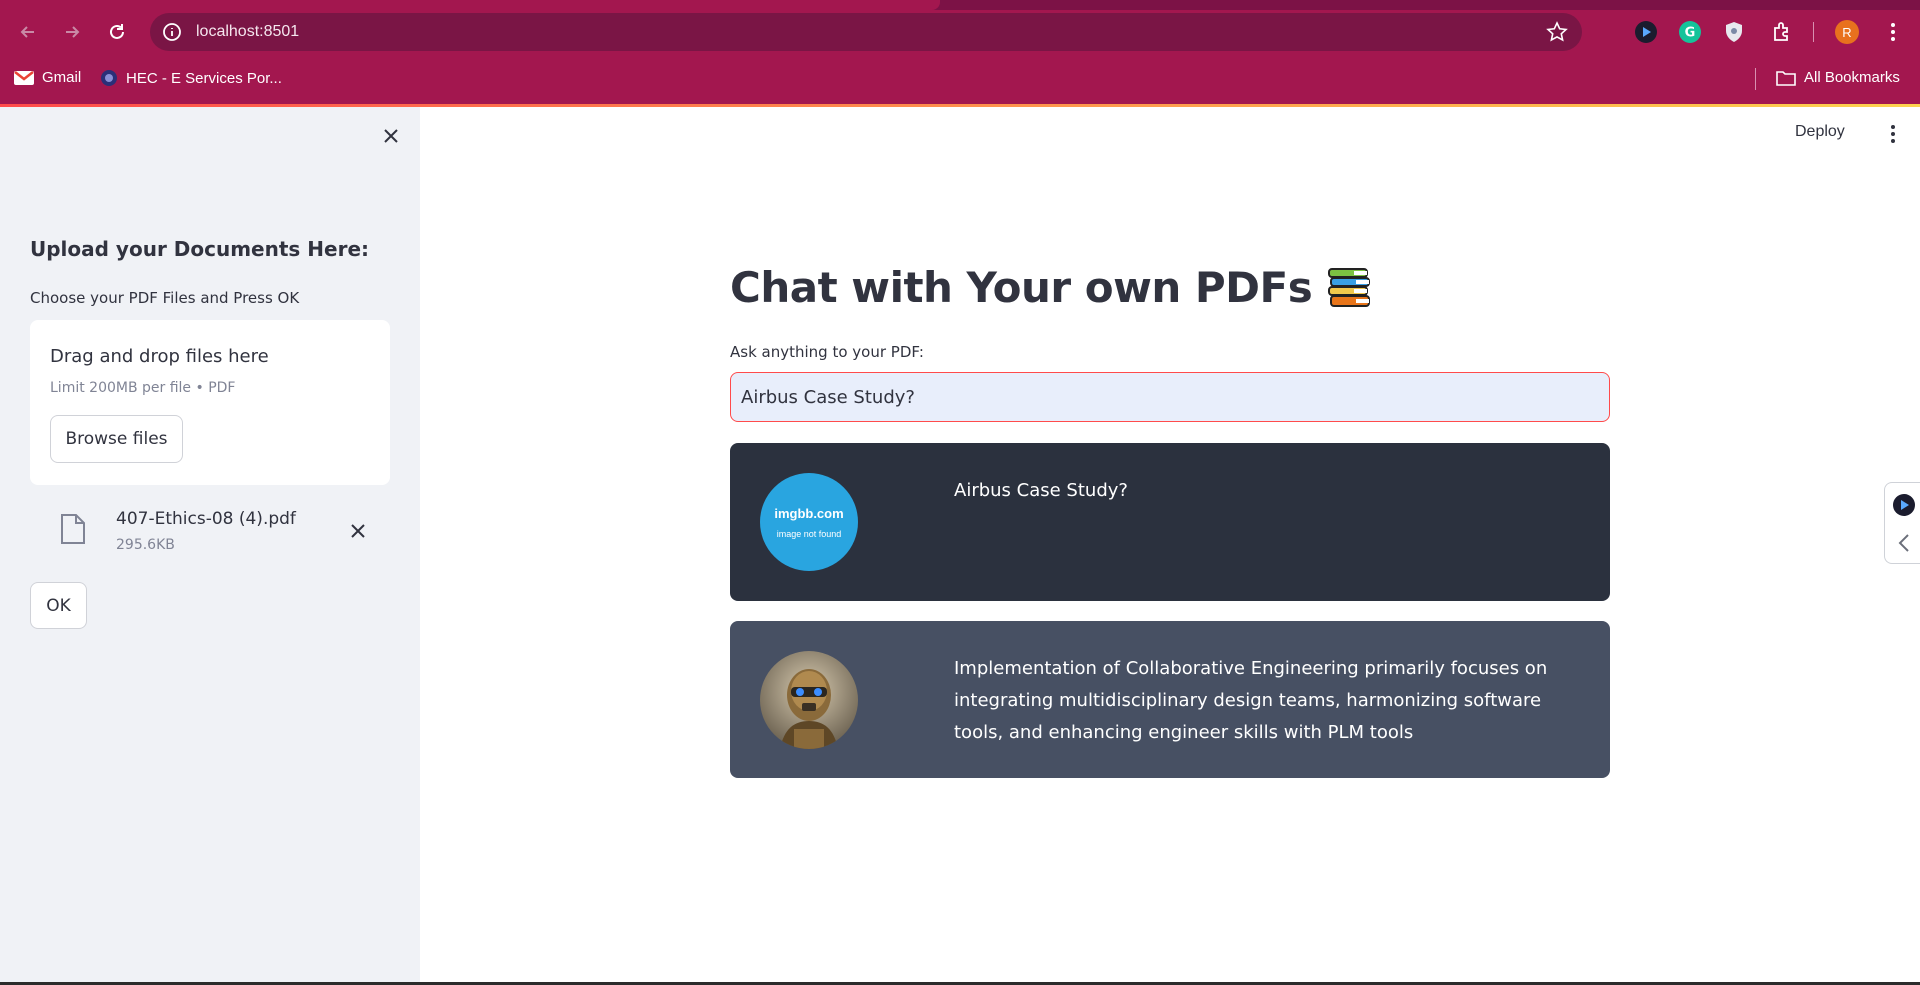 The height and width of the screenshot is (985, 1920). What do you see at coordinates (72, 32) in the screenshot?
I see `forward-icon` at bounding box center [72, 32].